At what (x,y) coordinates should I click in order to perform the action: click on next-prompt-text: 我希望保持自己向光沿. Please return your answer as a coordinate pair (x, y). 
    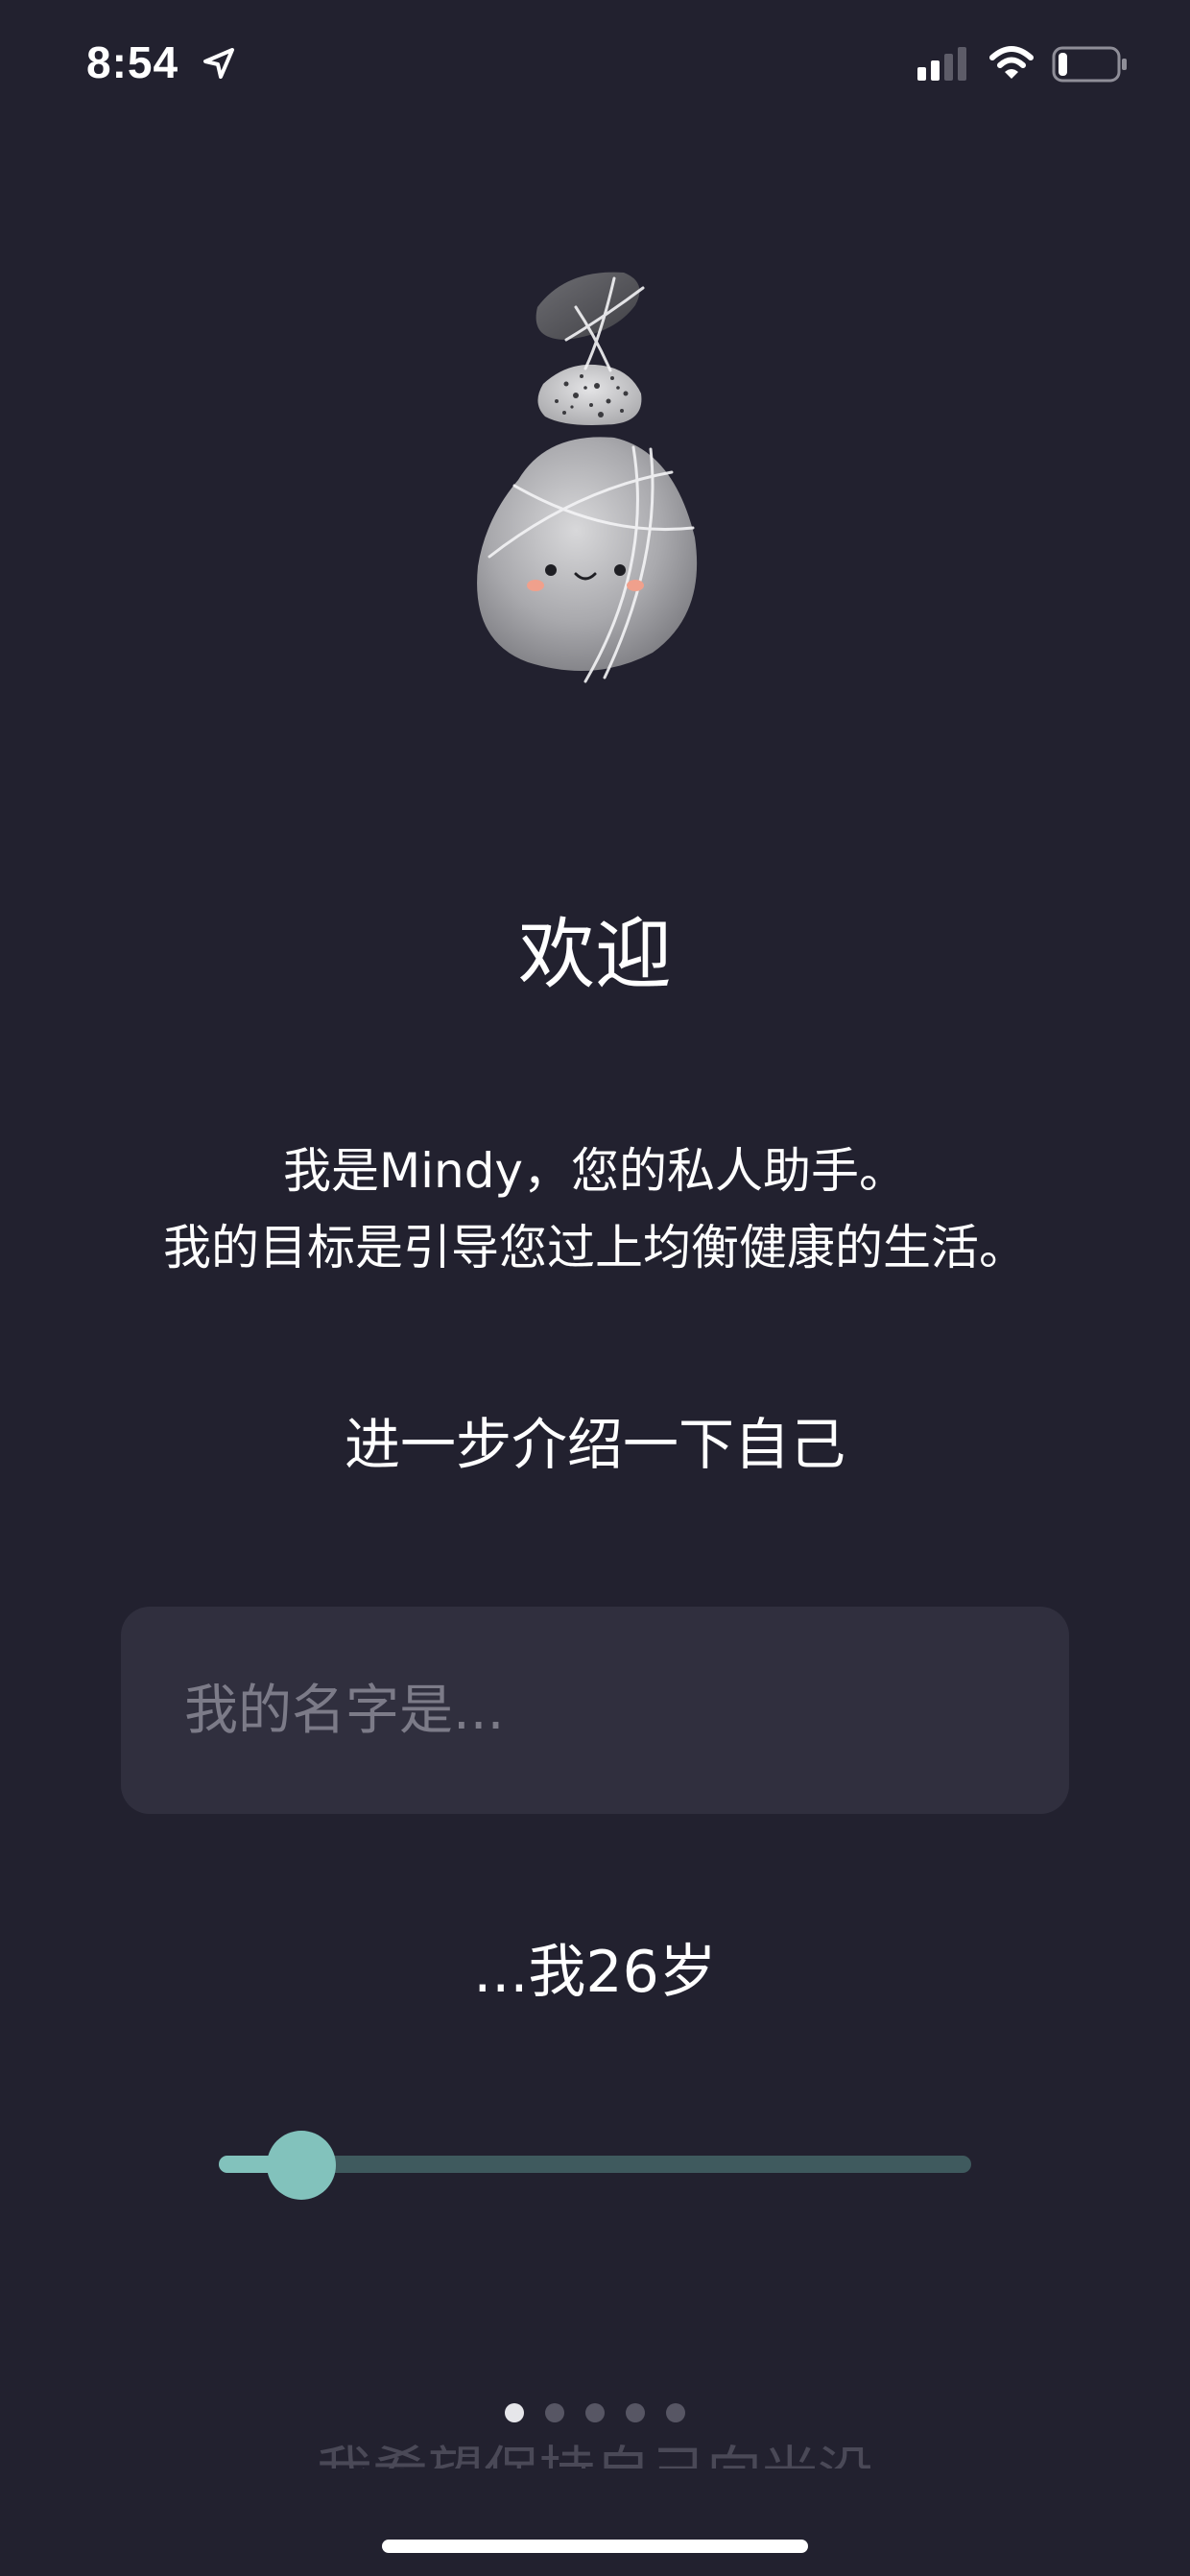
    Looking at the image, I should click on (595, 2453).